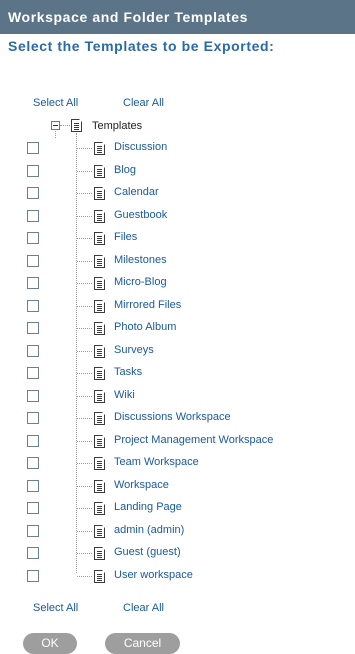  I want to click on clear-all-link-bottom: Clear All, so click(143, 608).